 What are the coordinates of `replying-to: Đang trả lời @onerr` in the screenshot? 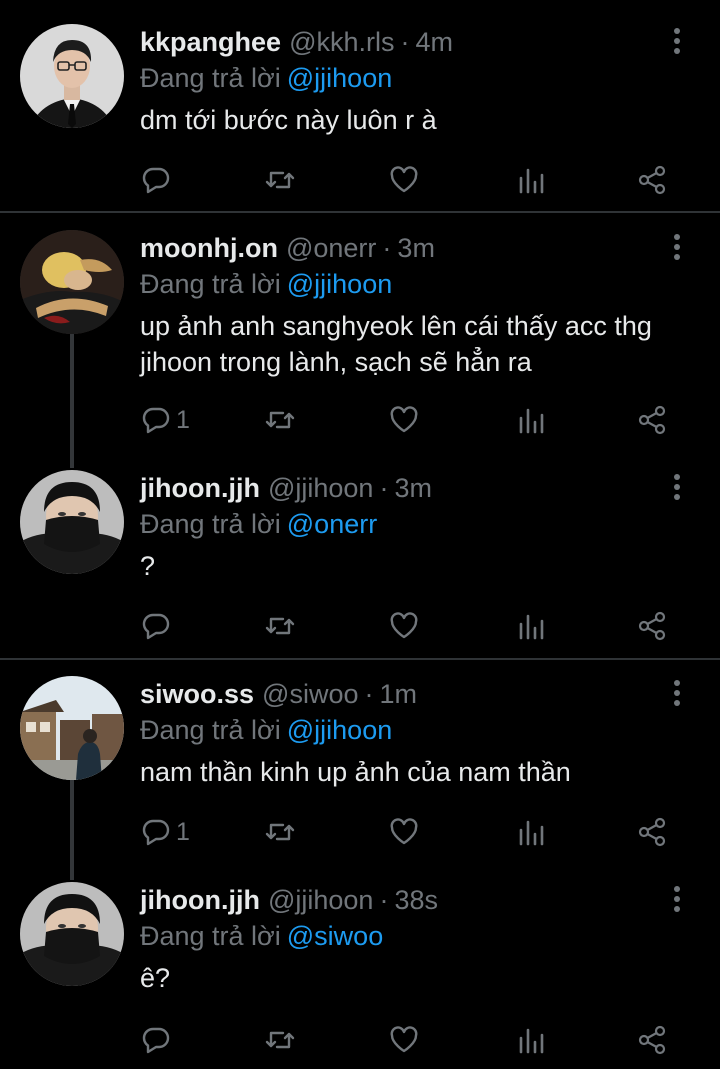 It's located at (400, 524).